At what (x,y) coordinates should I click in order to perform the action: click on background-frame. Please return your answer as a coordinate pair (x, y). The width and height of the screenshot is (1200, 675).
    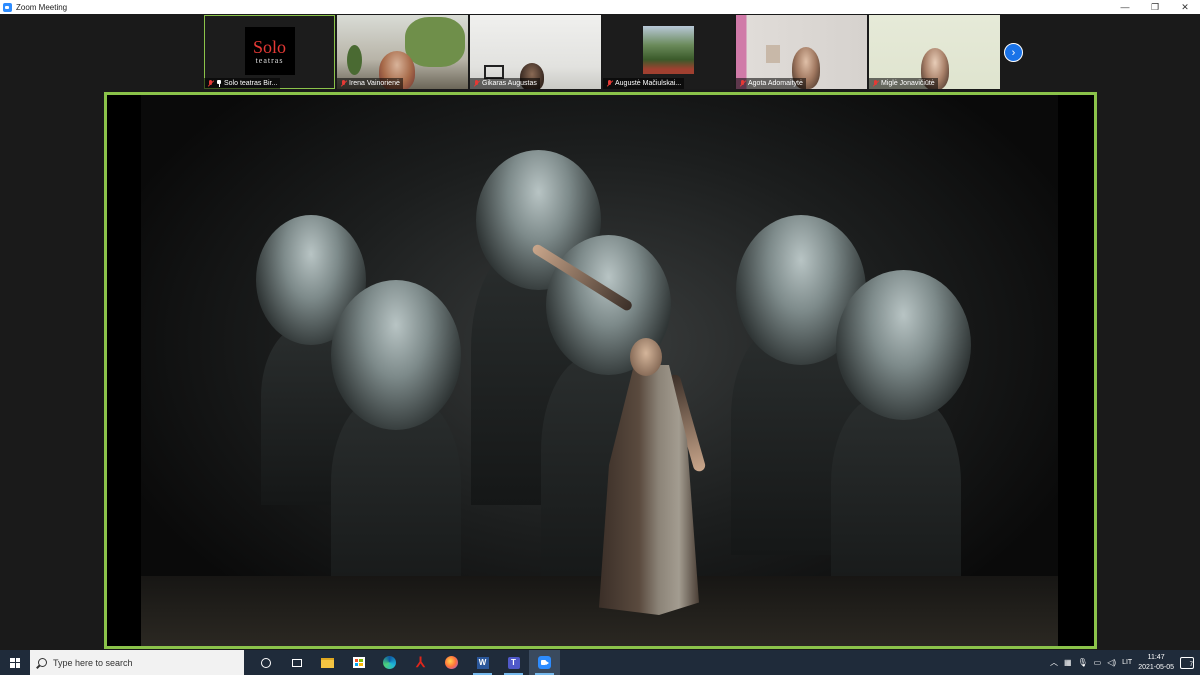
    Looking at the image, I should click on (494, 72).